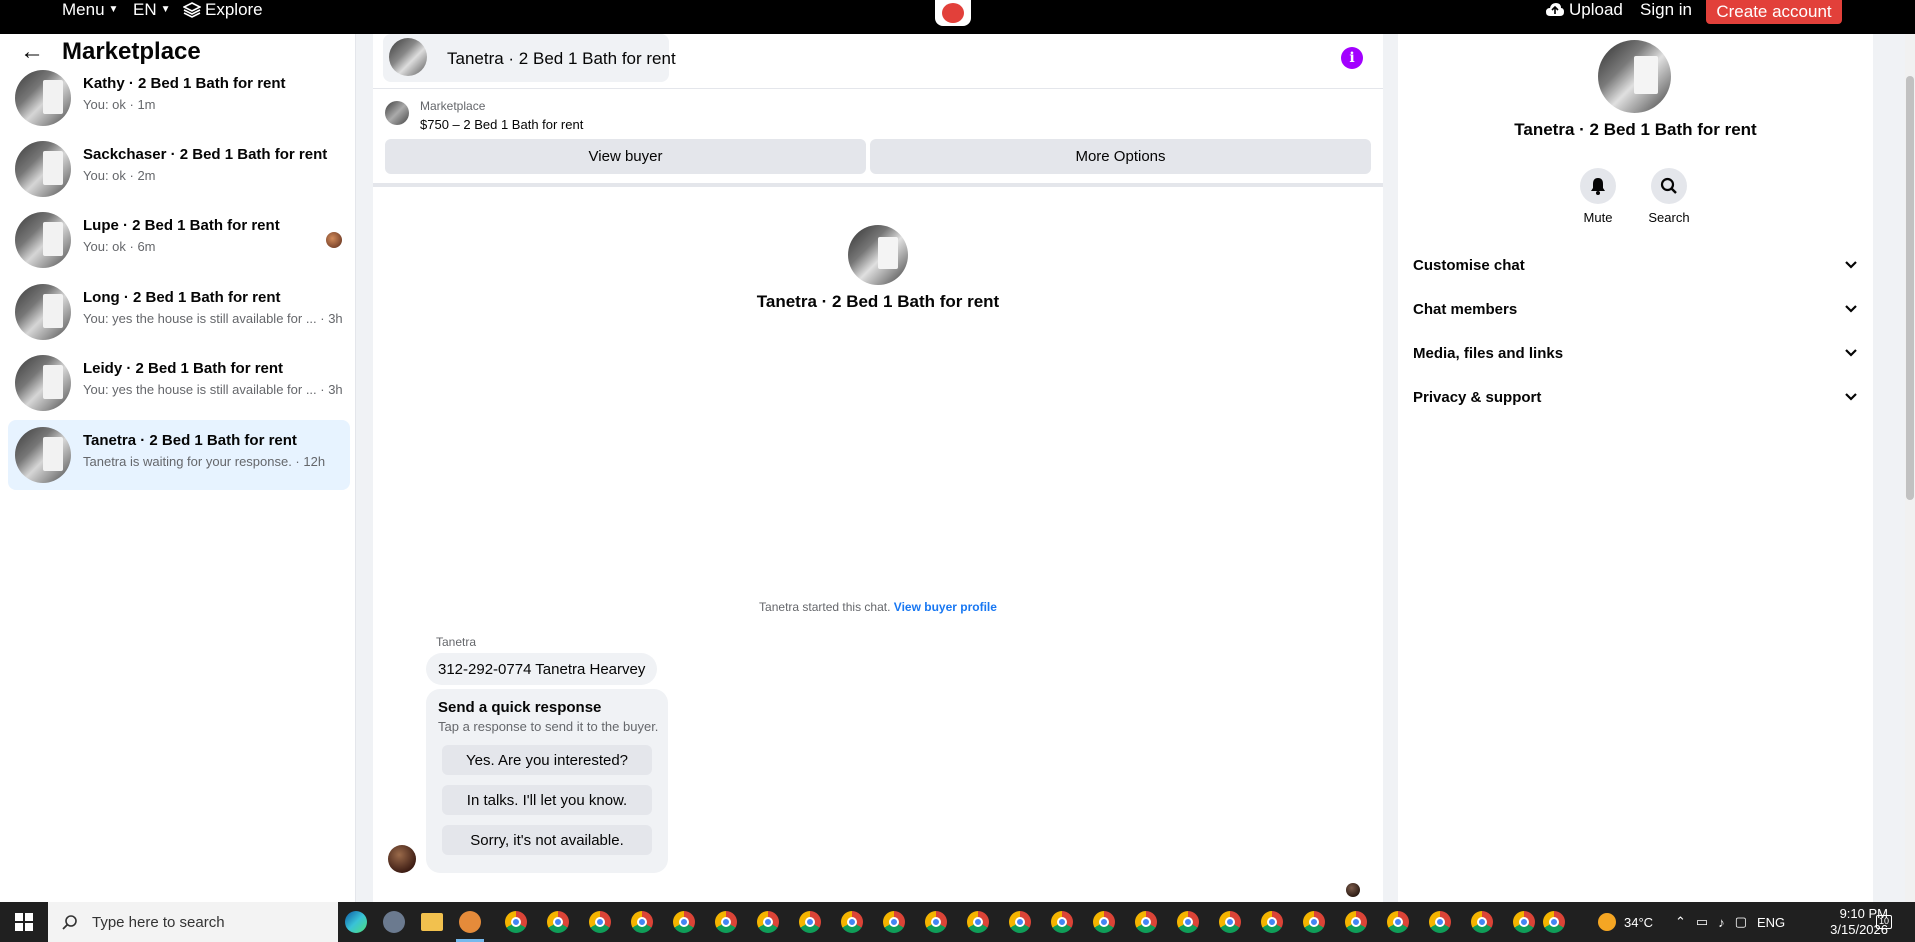 Image resolution: width=1915 pixels, height=942 pixels. I want to click on notification-count: 10, so click(1884, 922).